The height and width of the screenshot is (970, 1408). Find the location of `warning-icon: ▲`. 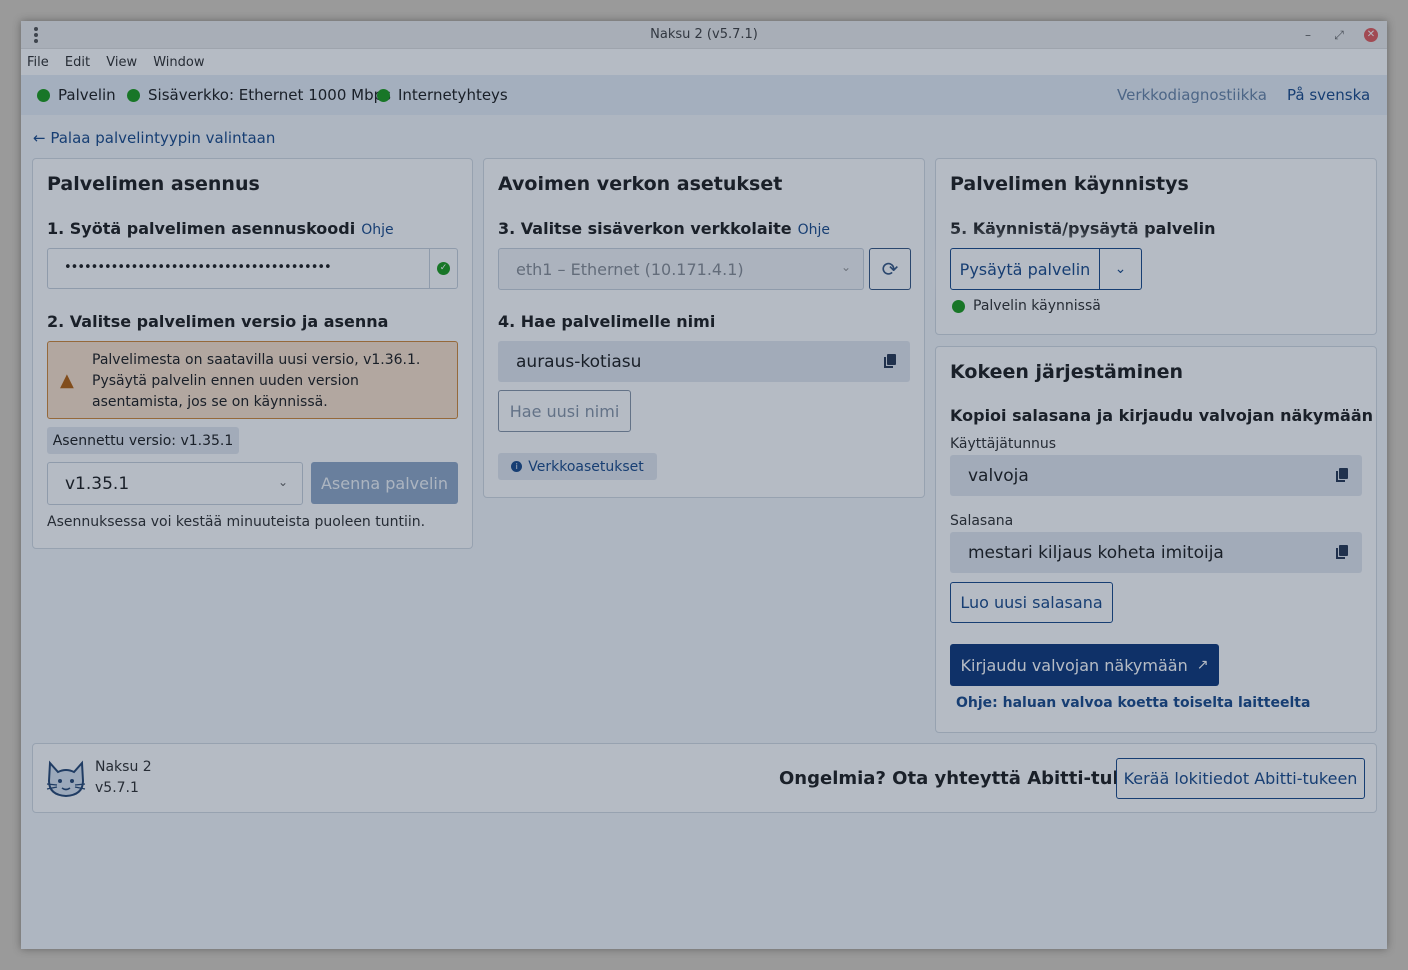

warning-icon: ▲ is located at coordinates (67, 380).